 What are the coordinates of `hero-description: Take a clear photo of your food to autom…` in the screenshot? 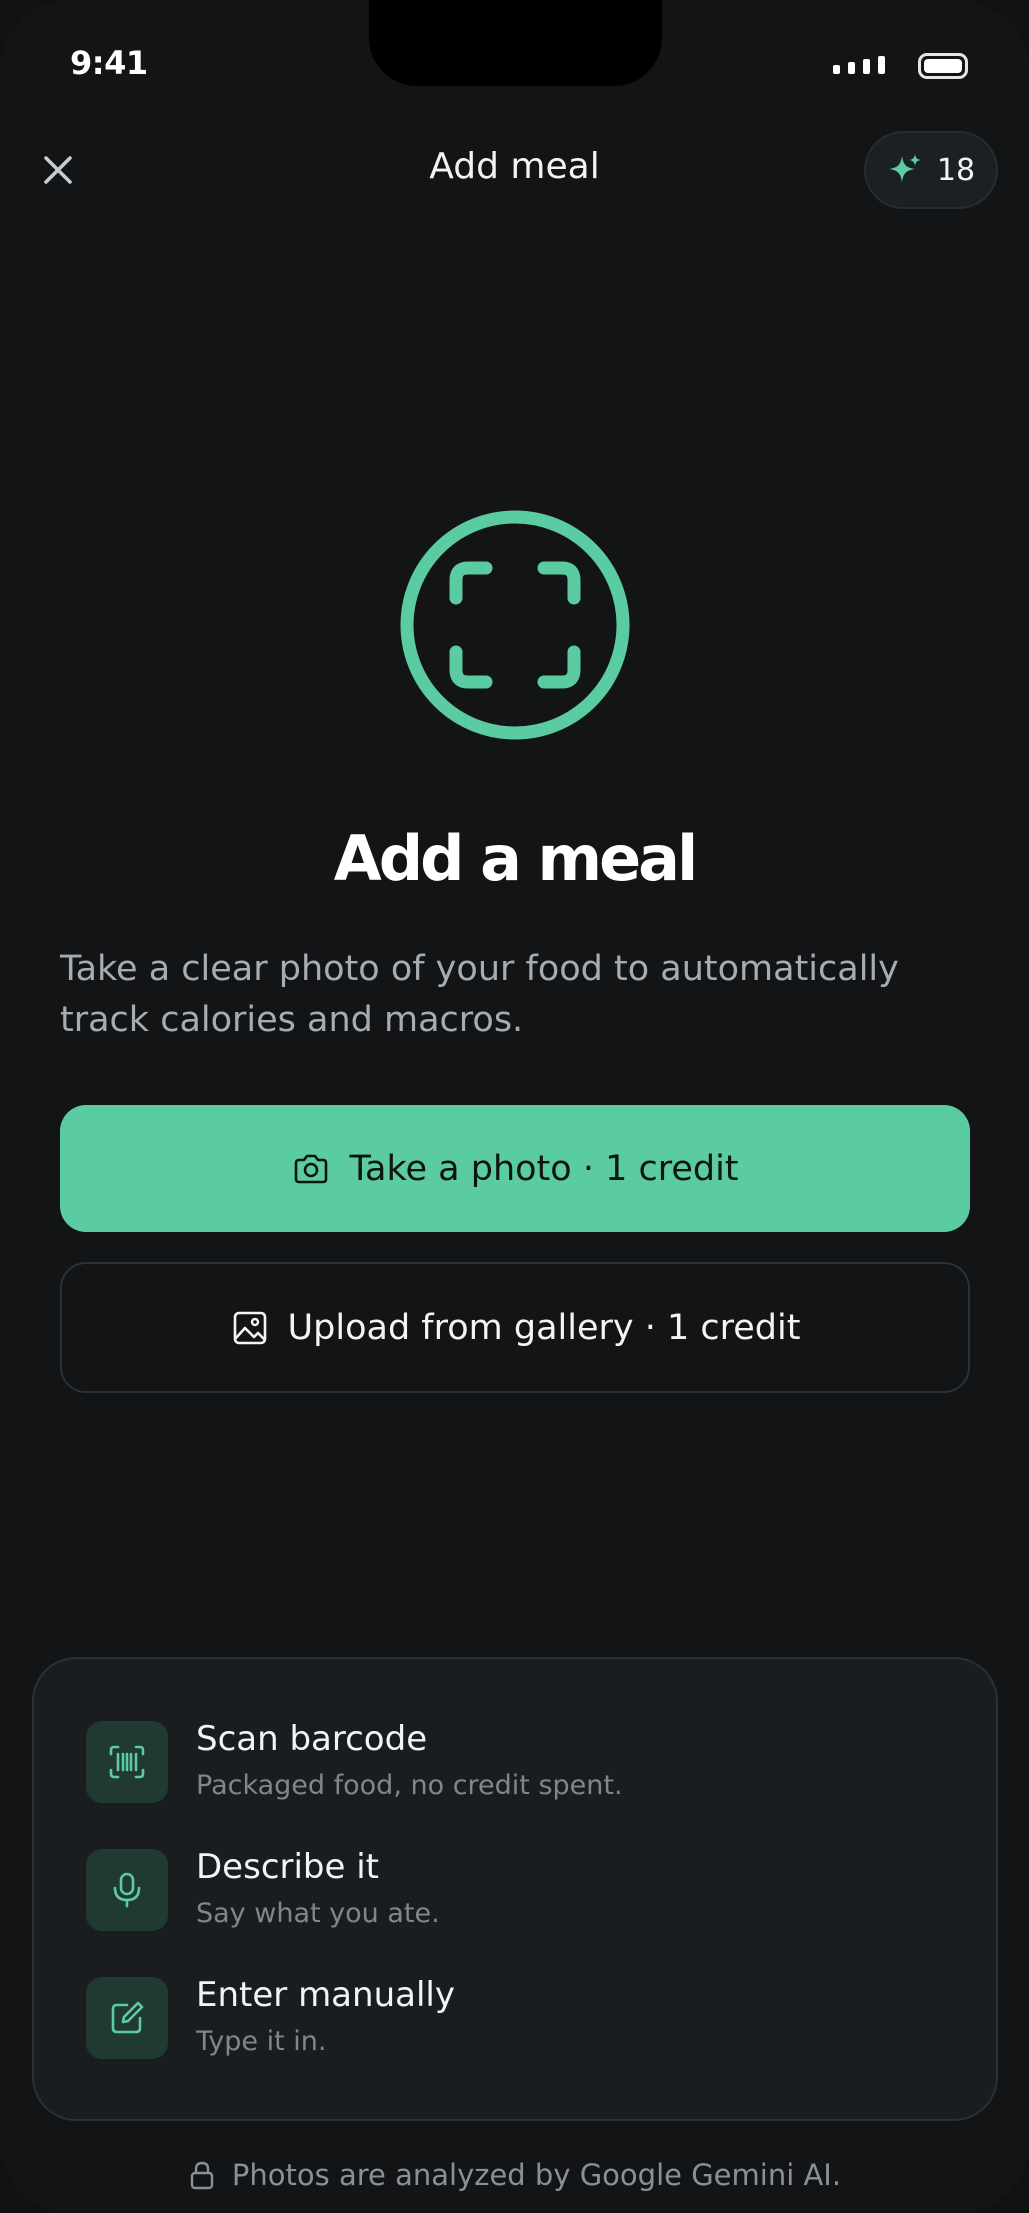 It's located at (479, 994).